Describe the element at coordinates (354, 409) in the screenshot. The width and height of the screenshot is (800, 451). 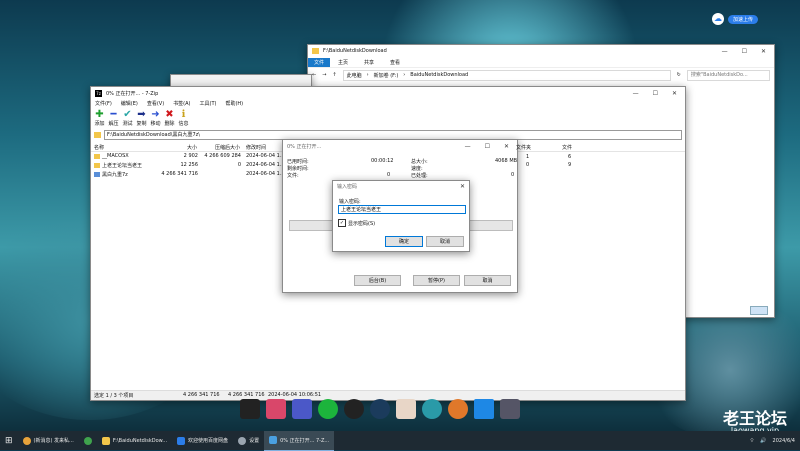
I see `qq-icon` at that location.